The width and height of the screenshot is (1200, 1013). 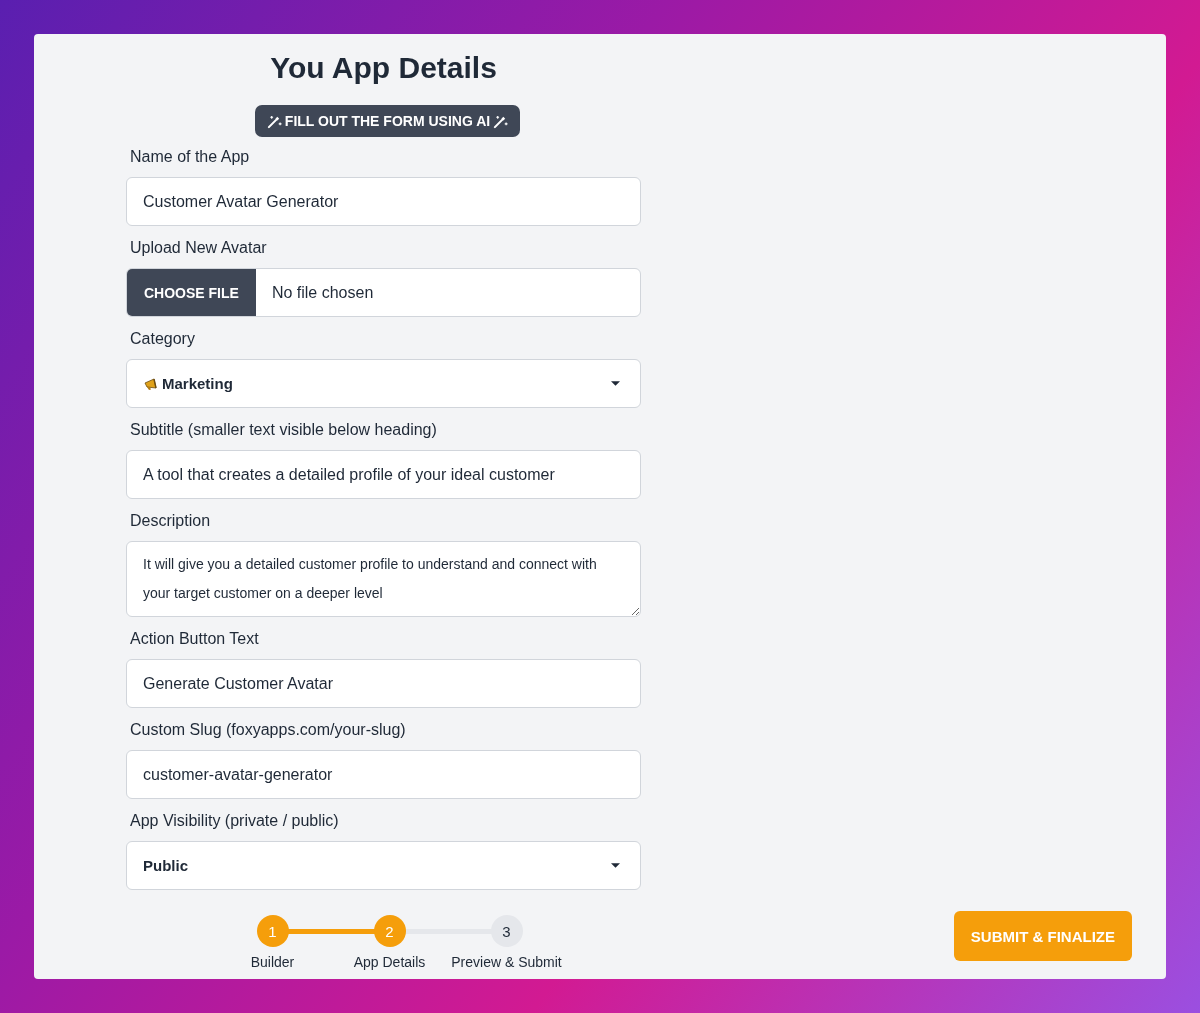 What do you see at coordinates (151, 383) in the screenshot?
I see `megaphone-icon` at bounding box center [151, 383].